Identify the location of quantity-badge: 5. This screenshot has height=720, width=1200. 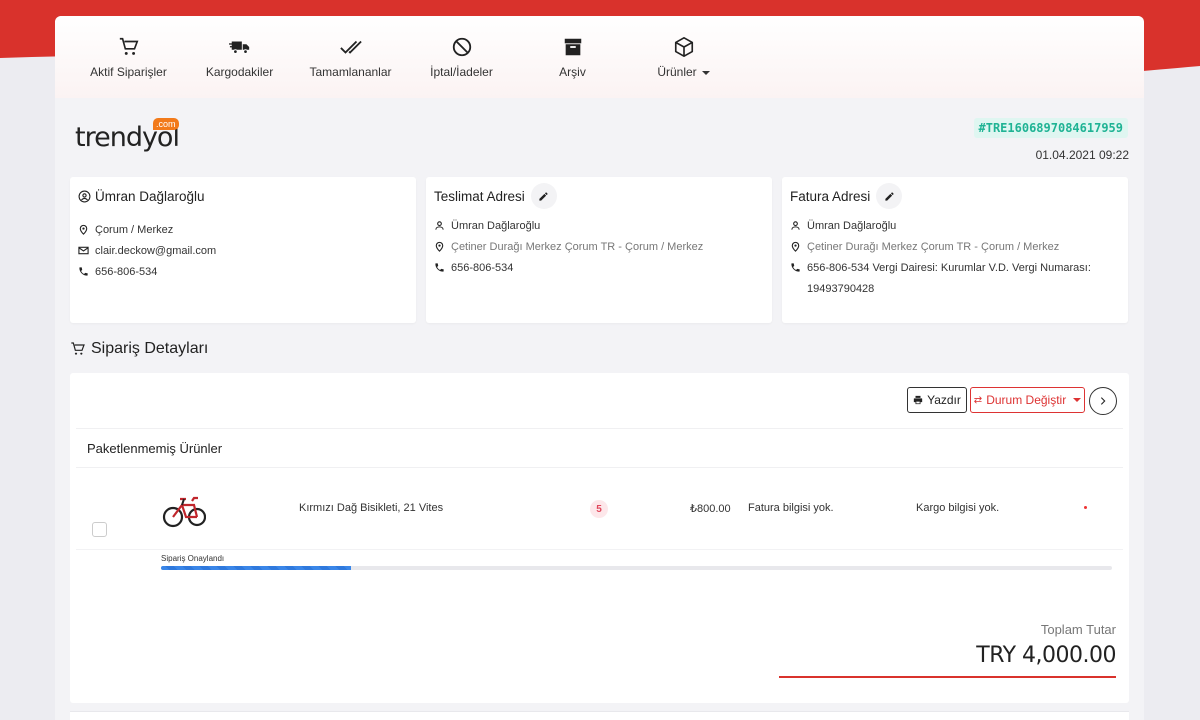
(599, 509).